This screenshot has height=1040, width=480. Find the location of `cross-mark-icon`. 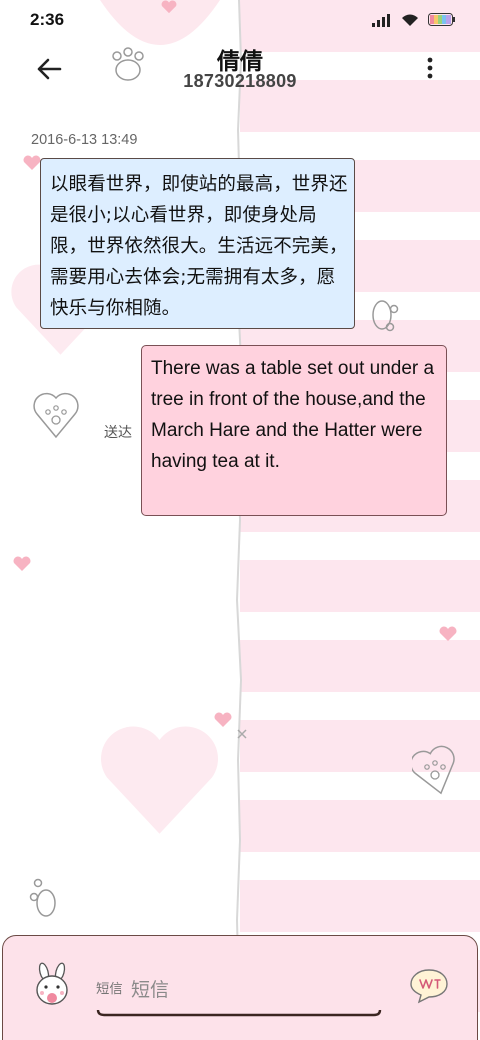

cross-mark-icon is located at coordinates (242, 734).